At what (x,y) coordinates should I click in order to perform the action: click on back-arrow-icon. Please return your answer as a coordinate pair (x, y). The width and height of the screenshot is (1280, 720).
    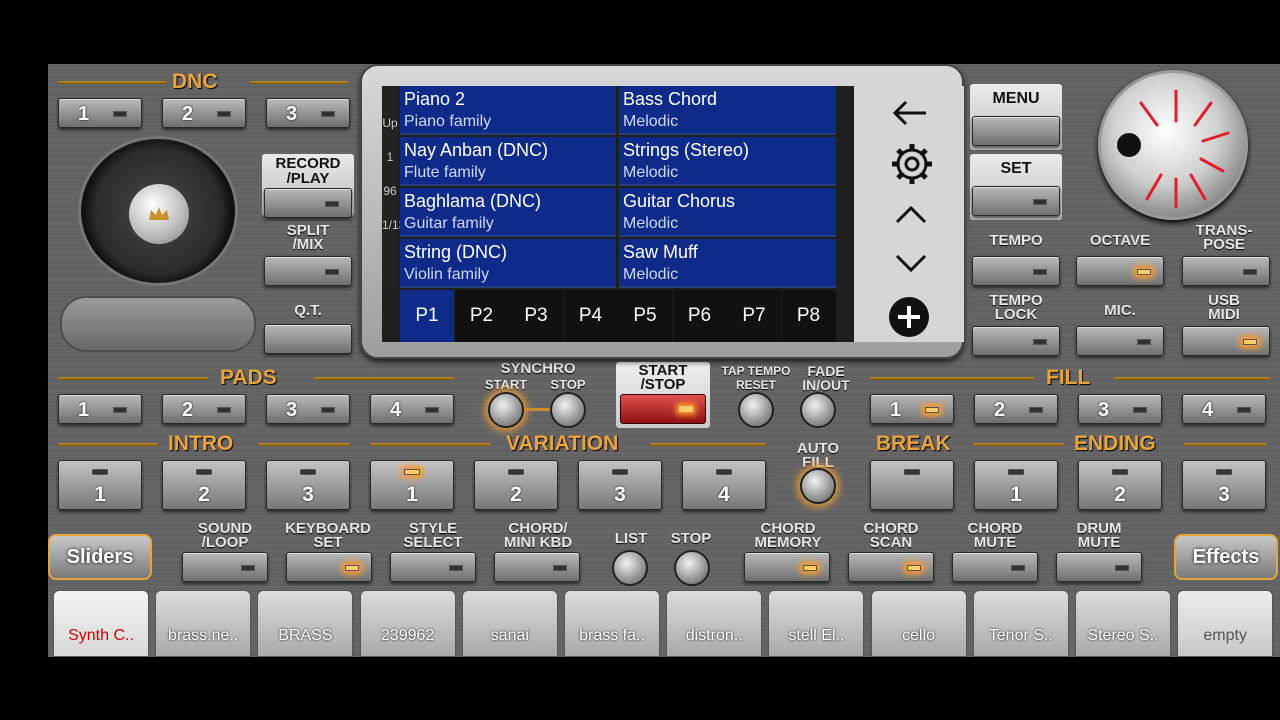
    Looking at the image, I should click on (910, 115).